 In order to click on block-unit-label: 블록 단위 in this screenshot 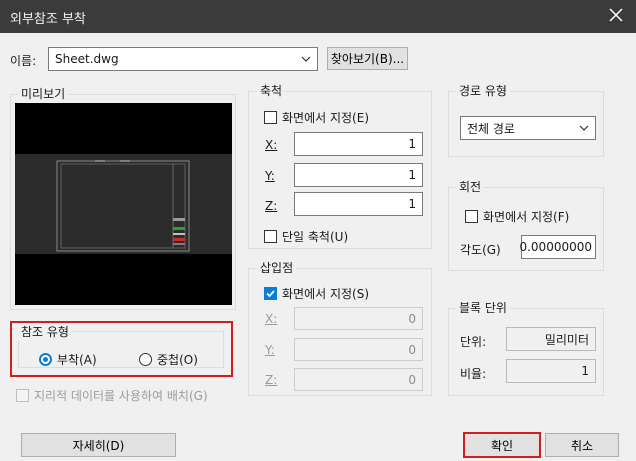, I will do `click(483, 307)`.